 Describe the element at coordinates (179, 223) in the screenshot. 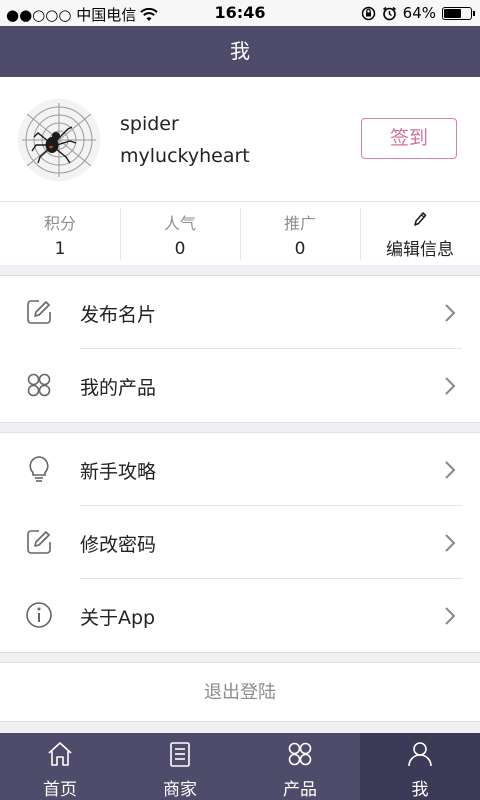

I see `stat-label: 人气` at that location.